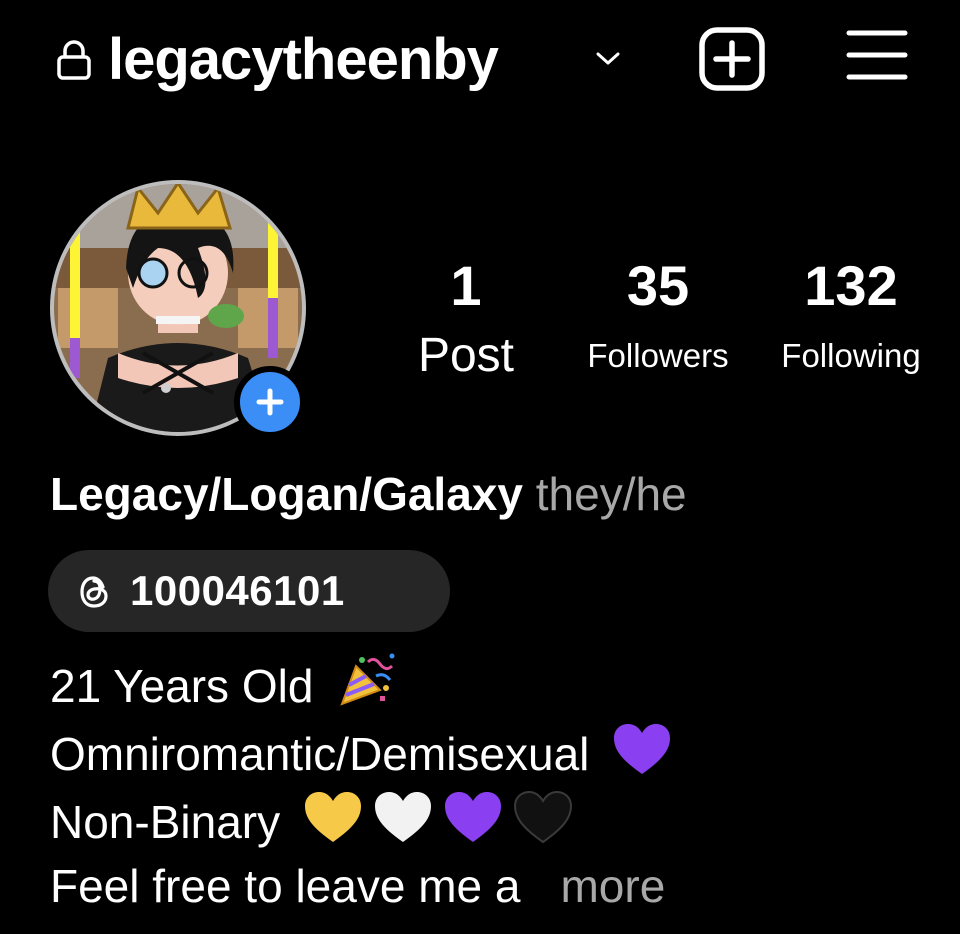 This screenshot has width=960, height=934. What do you see at coordinates (466, 285) in the screenshot?
I see `posts-count: 1` at bounding box center [466, 285].